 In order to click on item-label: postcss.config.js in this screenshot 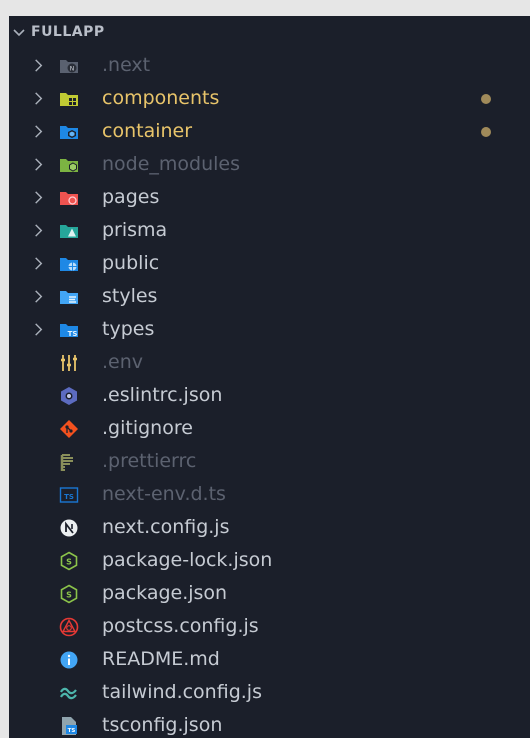, I will do `click(180, 626)`.